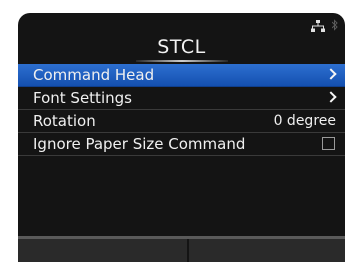 This screenshot has height=262, width=358. What do you see at coordinates (139, 144) in the screenshot?
I see `menu-item-label: Ignore Paper Size Command` at bounding box center [139, 144].